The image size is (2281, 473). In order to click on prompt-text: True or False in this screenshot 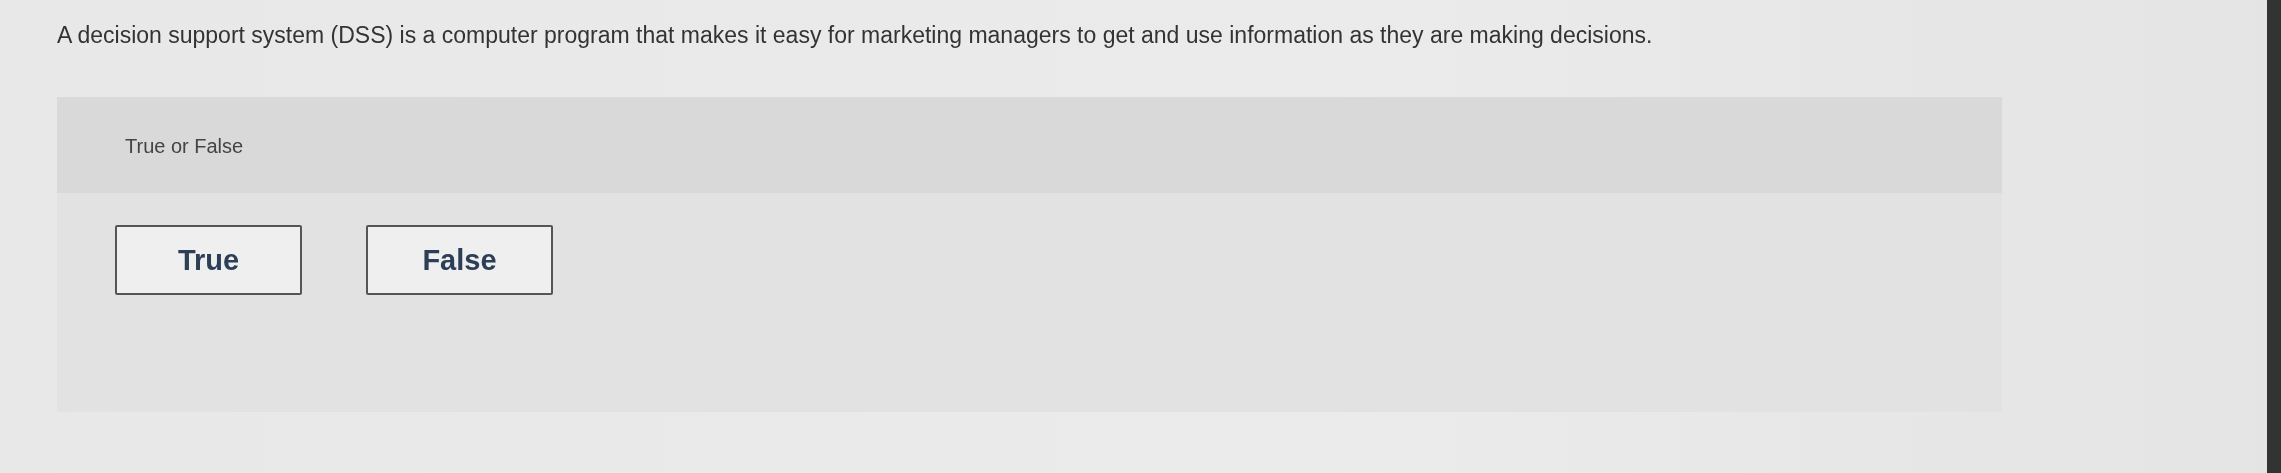, I will do `click(184, 146)`.